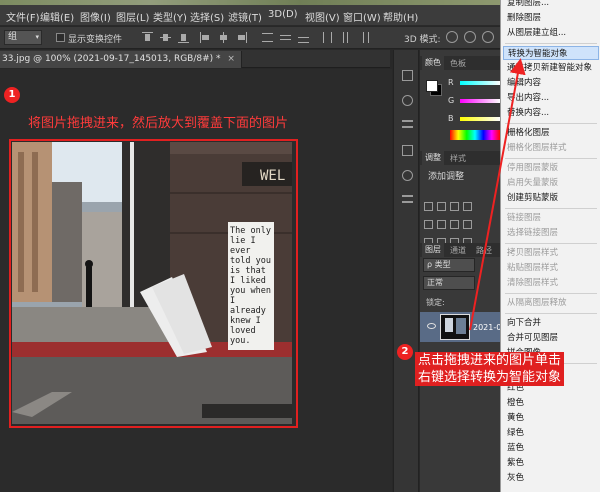 Image resolution: width=600 pixels, height=492 pixels. Describe the element at coordinates (241, 37) in the screenshot. I see `align-right-icon` at that location.